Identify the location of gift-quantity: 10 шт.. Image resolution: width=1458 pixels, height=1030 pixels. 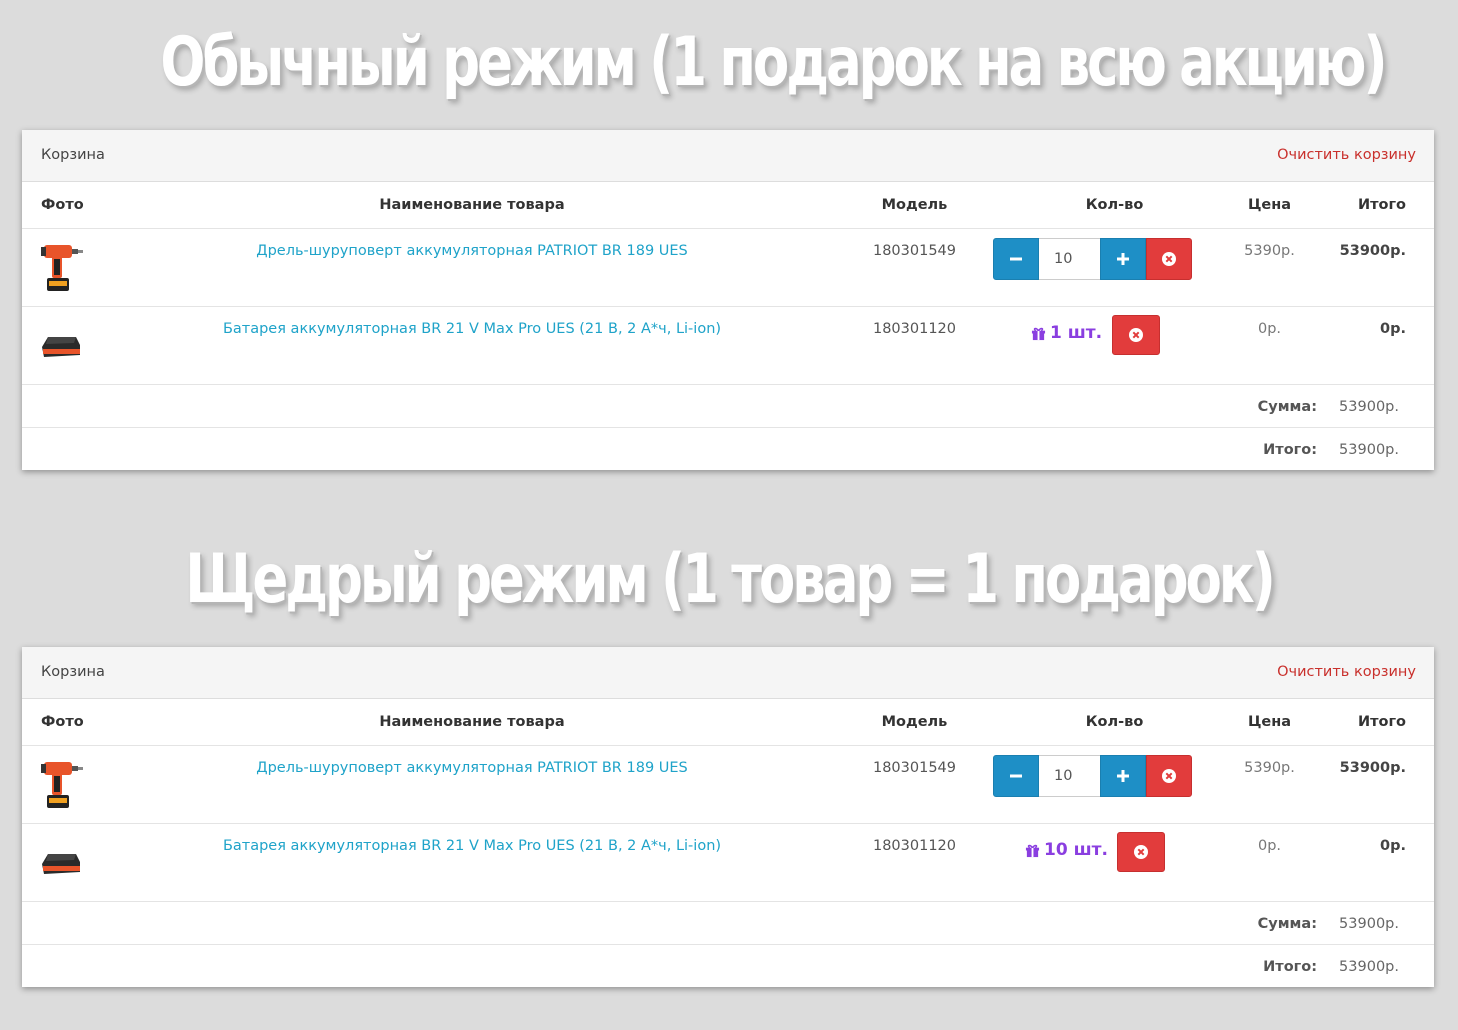
(1066, 850).